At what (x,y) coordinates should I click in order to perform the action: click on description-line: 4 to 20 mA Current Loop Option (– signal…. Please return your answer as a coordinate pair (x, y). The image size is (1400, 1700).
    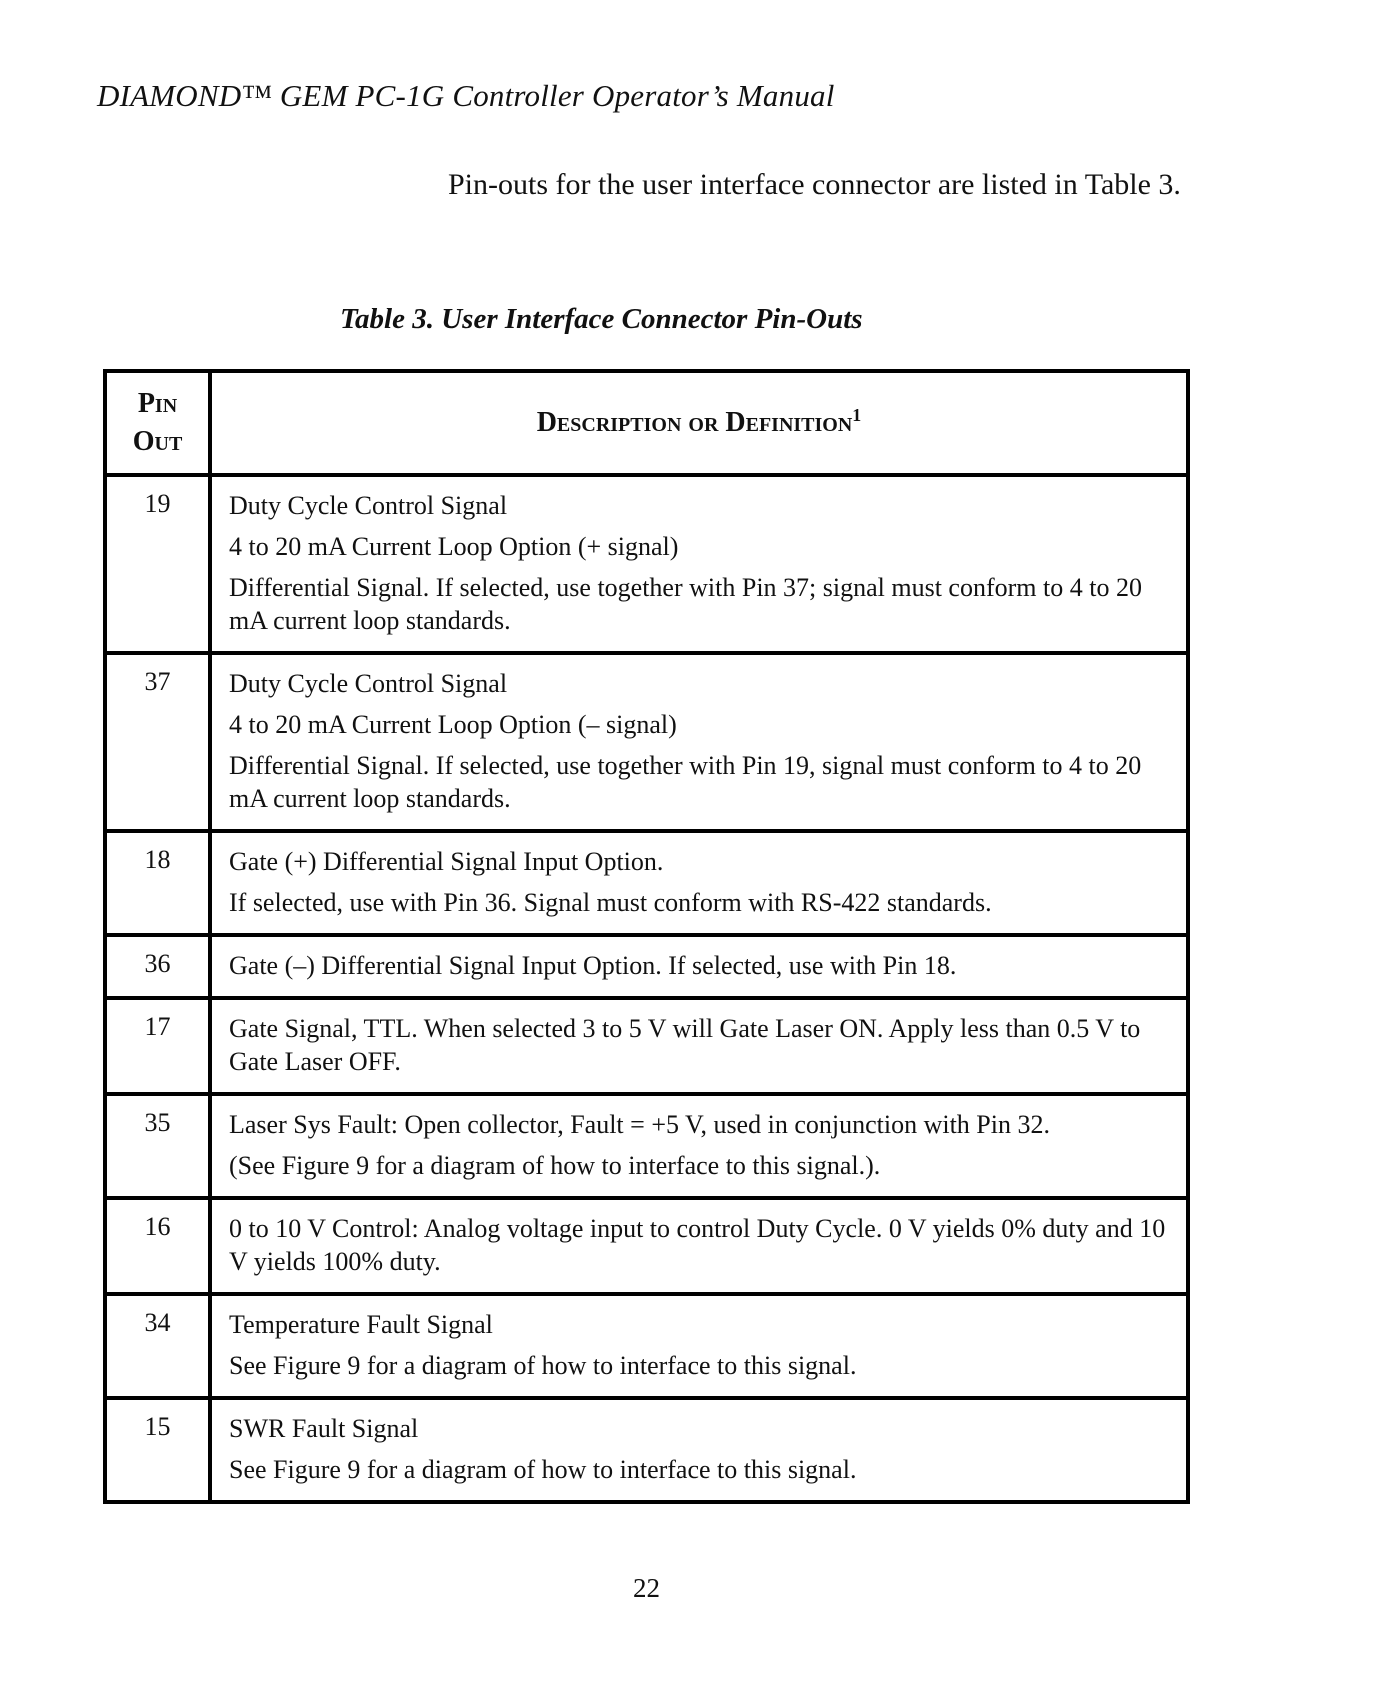
    Looking at the image, I should click on (453, 724).